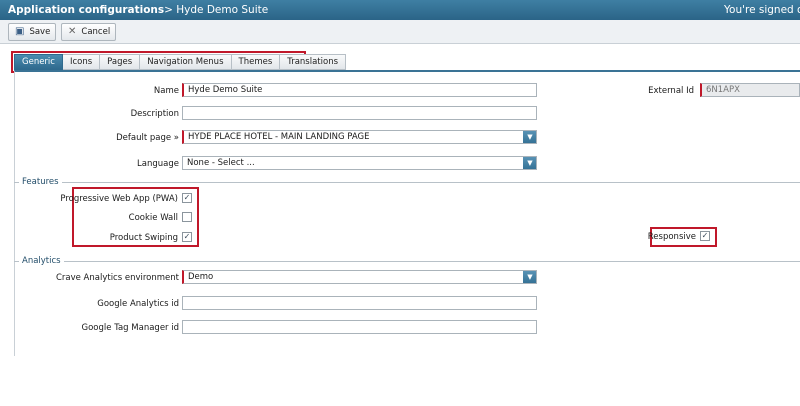 The image size is (800, 406). Describe the element at coordinates (117, 278) in the screenshot. I see `crave-env-label: Crave Analytics environment` at that location.